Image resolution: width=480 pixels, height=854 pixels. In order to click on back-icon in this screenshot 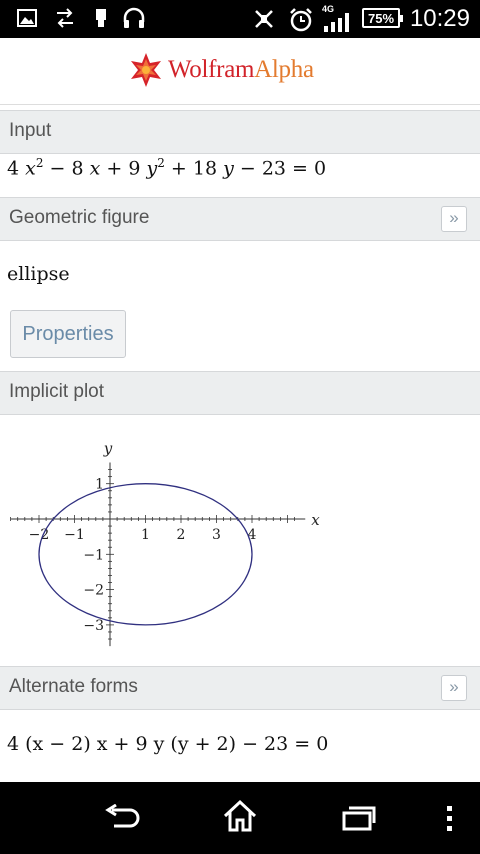, I will do `click(121, 818)`.